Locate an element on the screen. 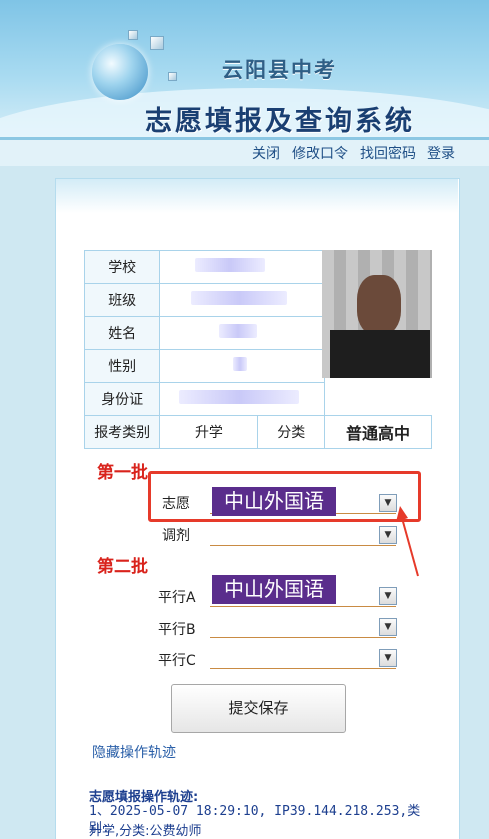  submit-save-button: 提交保存 is located at coordinates (258, 708).